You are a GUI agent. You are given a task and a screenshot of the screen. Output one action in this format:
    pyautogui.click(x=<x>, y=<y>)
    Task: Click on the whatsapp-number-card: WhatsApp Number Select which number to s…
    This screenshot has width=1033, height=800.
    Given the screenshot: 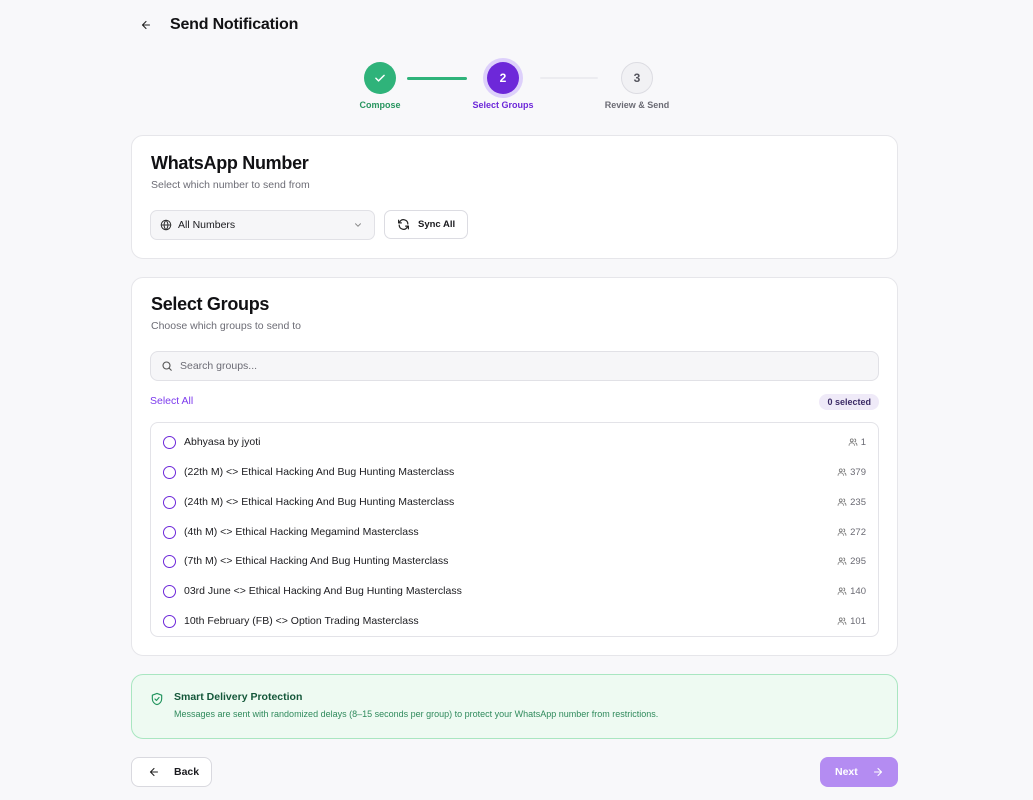 What is the action you would take?
    pyautogui.click(x=514, y=197)
    